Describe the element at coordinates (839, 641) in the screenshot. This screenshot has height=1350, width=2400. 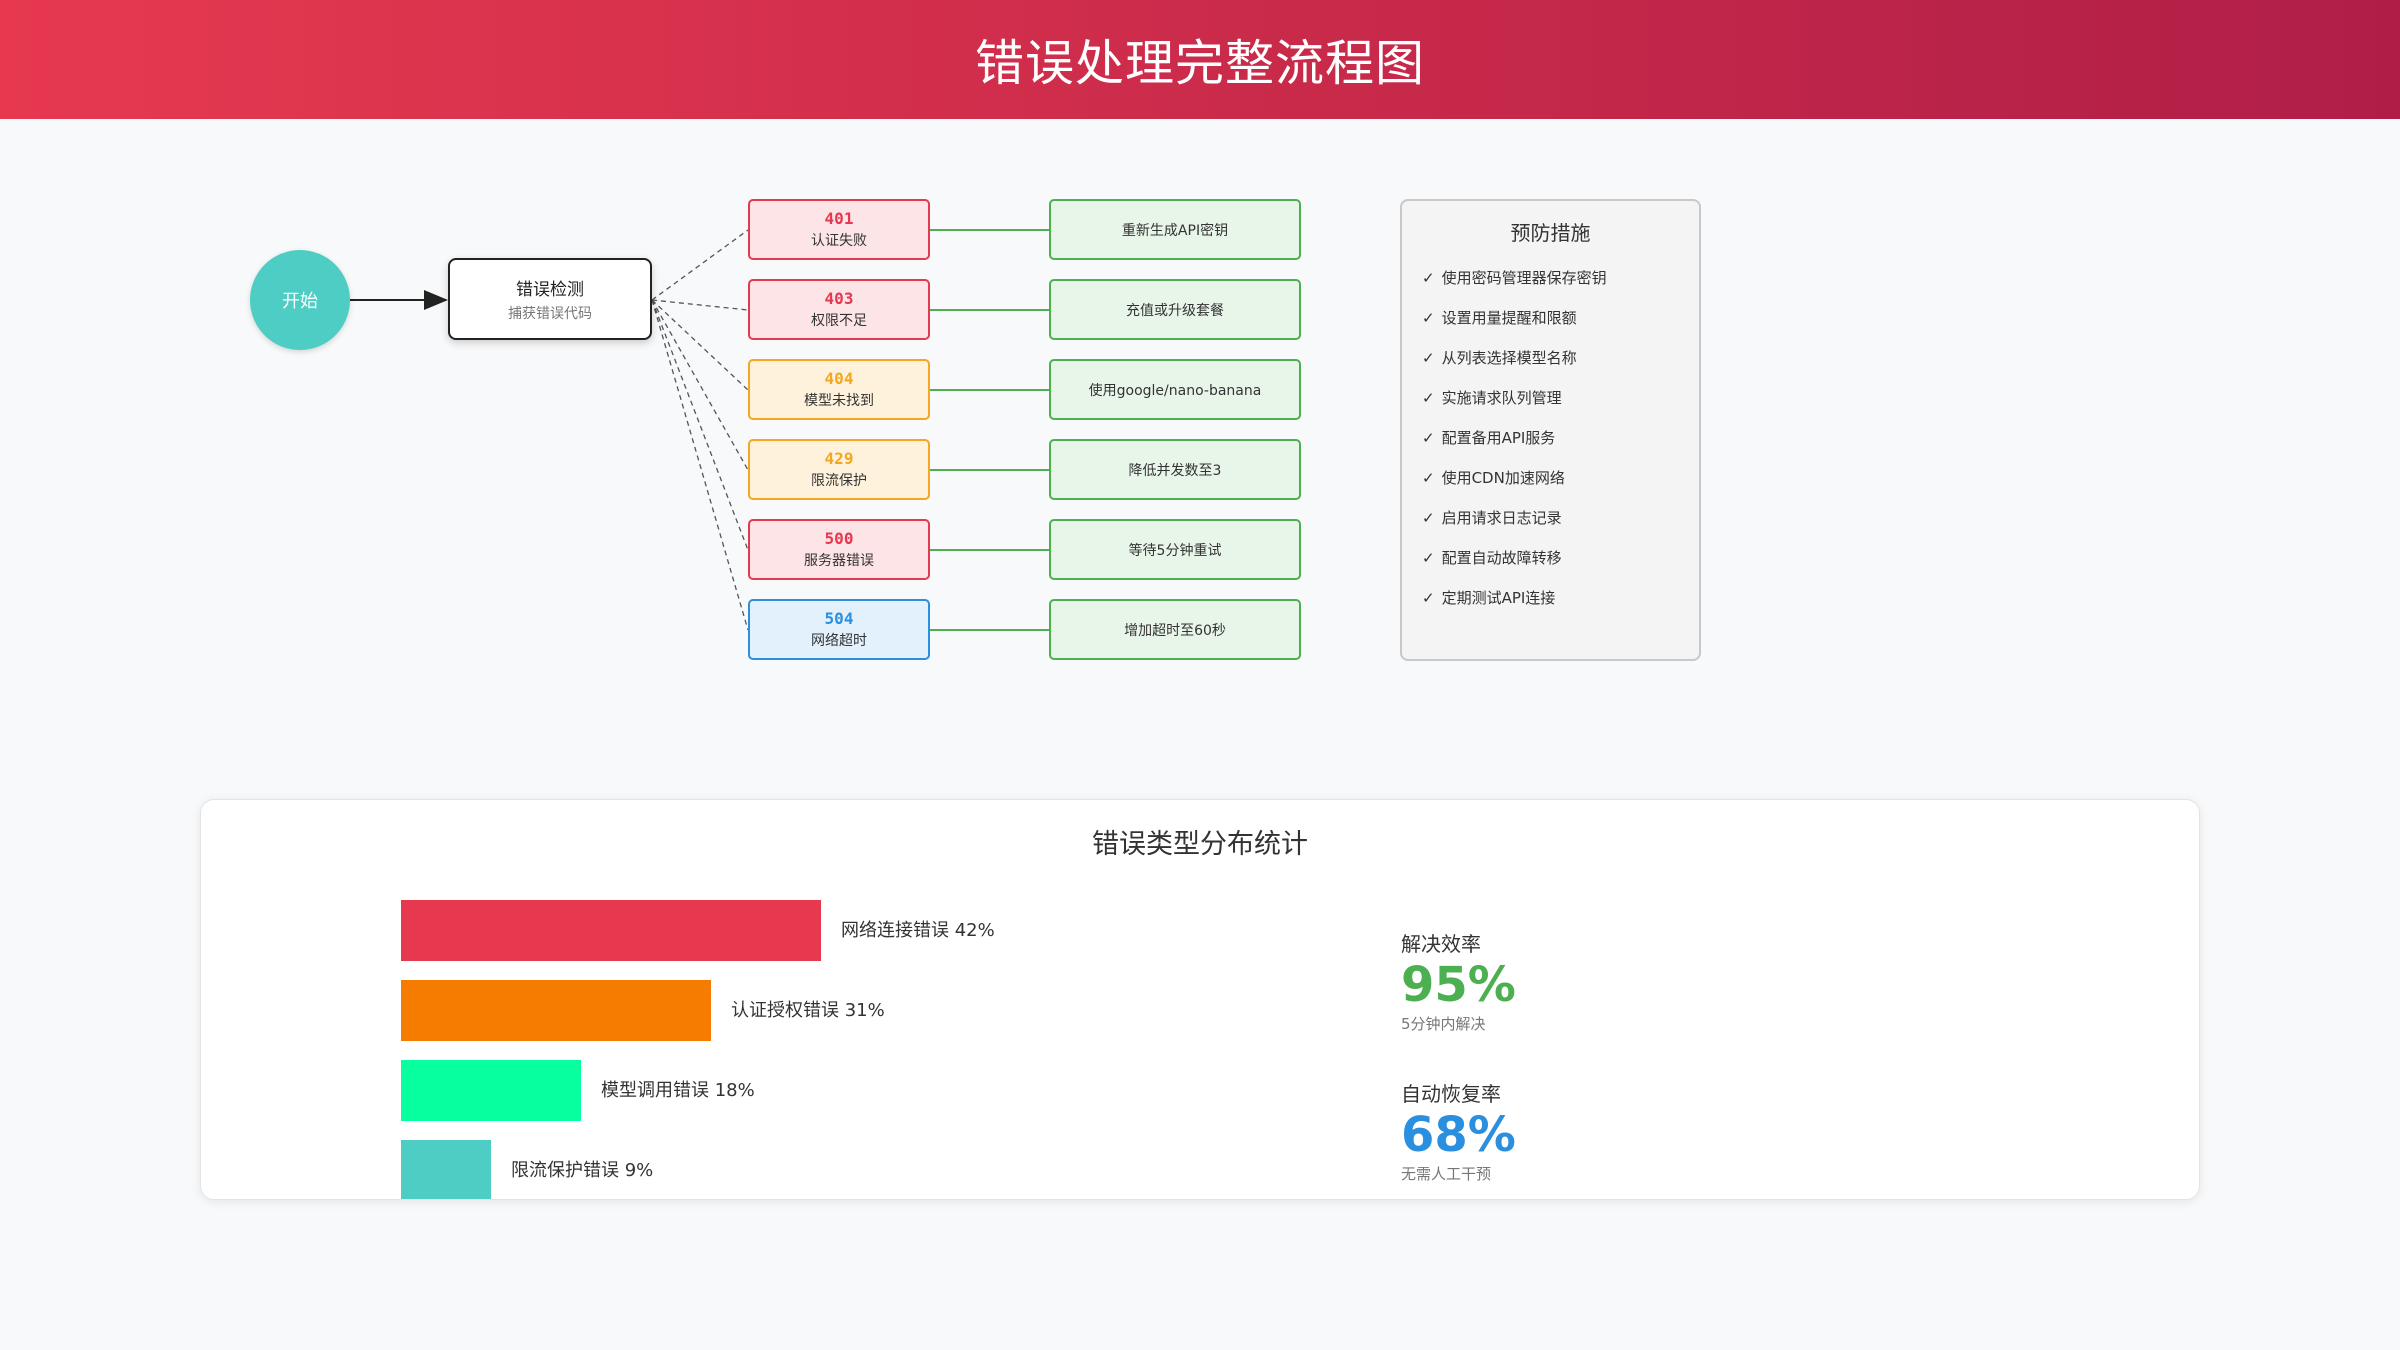
I see `error-label: 网络超时` at that location.